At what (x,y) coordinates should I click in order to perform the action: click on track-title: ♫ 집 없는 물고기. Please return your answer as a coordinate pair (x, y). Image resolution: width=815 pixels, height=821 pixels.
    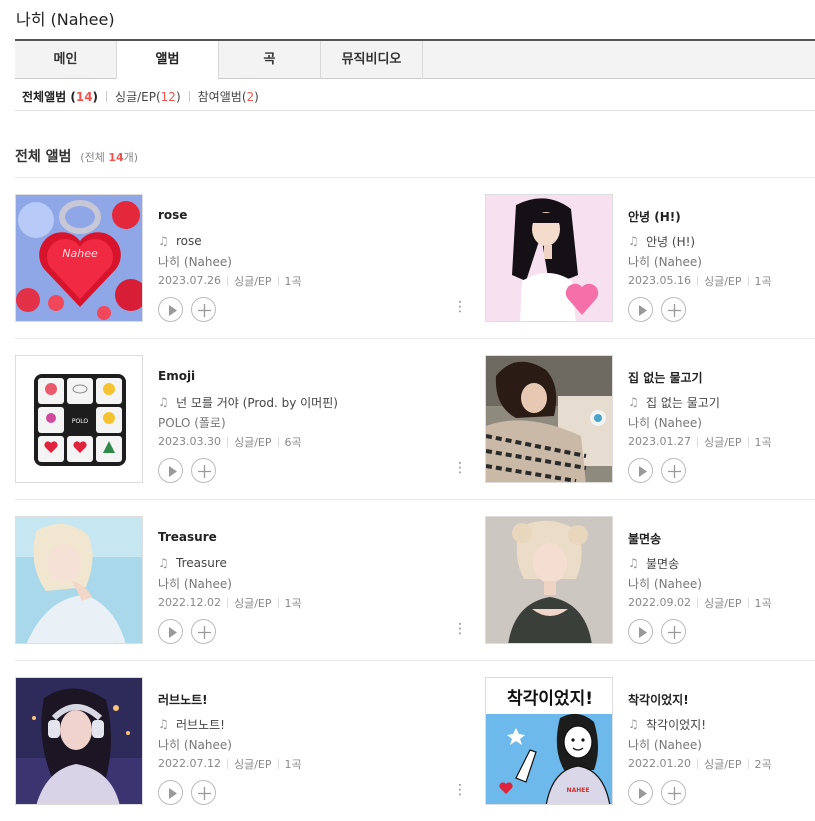
    Looking at the image, I should click on (674, 402).